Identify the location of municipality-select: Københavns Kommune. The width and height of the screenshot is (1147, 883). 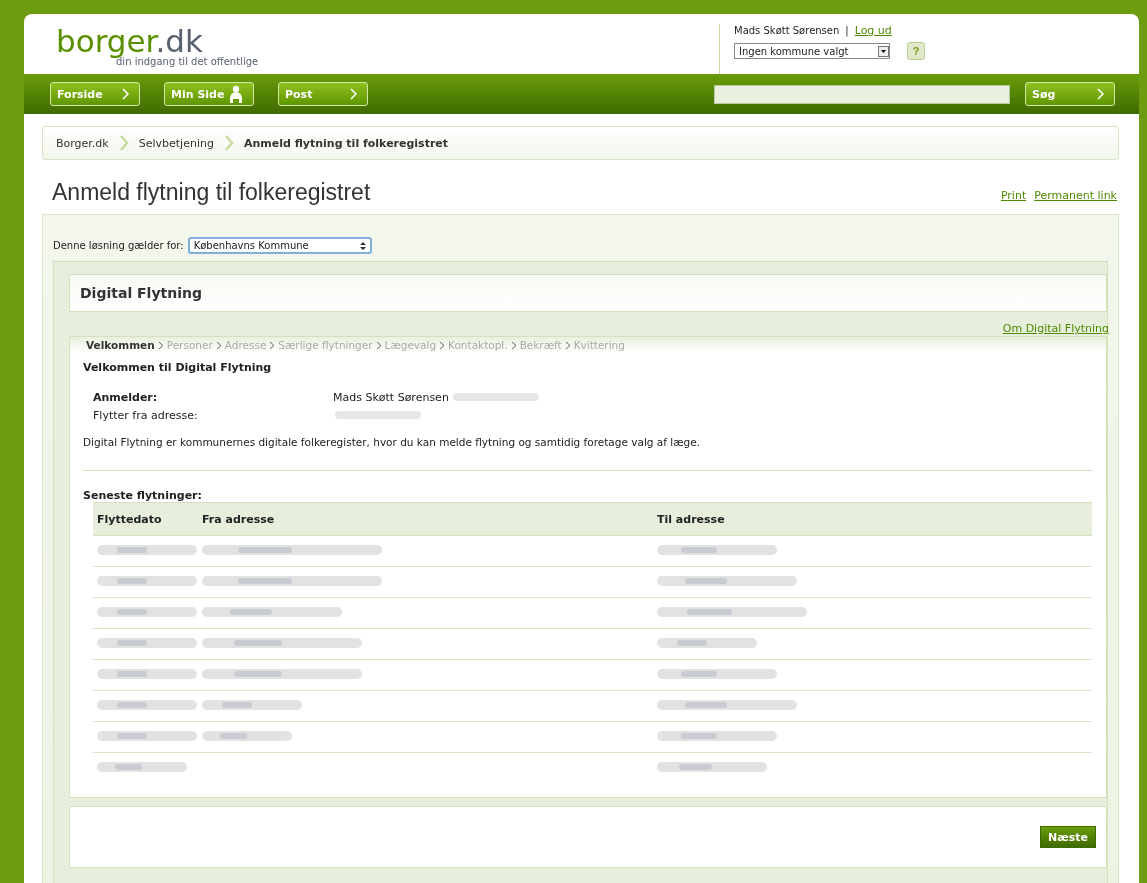
(279, 245).